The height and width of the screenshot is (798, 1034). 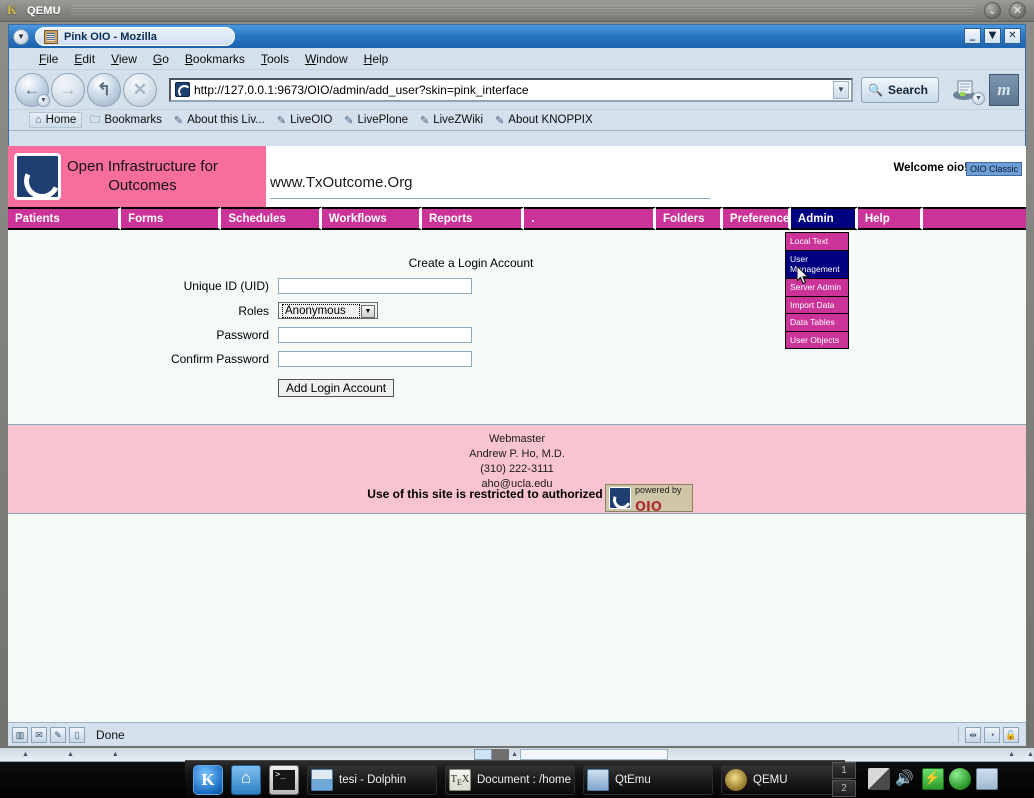 What do you see at coordinates (56, 120) in the screenshot?
I see `bookmark-home: ⌂ Home` at bounding box center [56, 120].